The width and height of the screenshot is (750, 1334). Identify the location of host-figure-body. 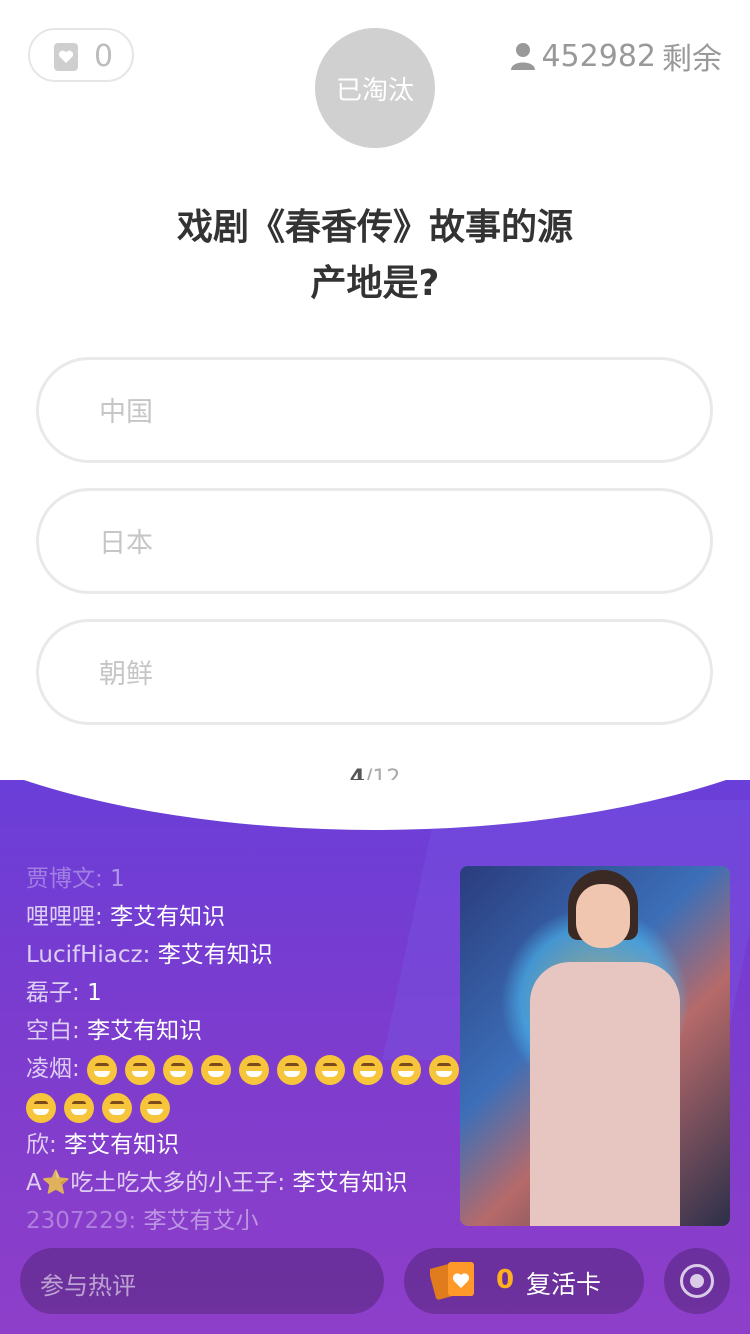
(605, 1094).